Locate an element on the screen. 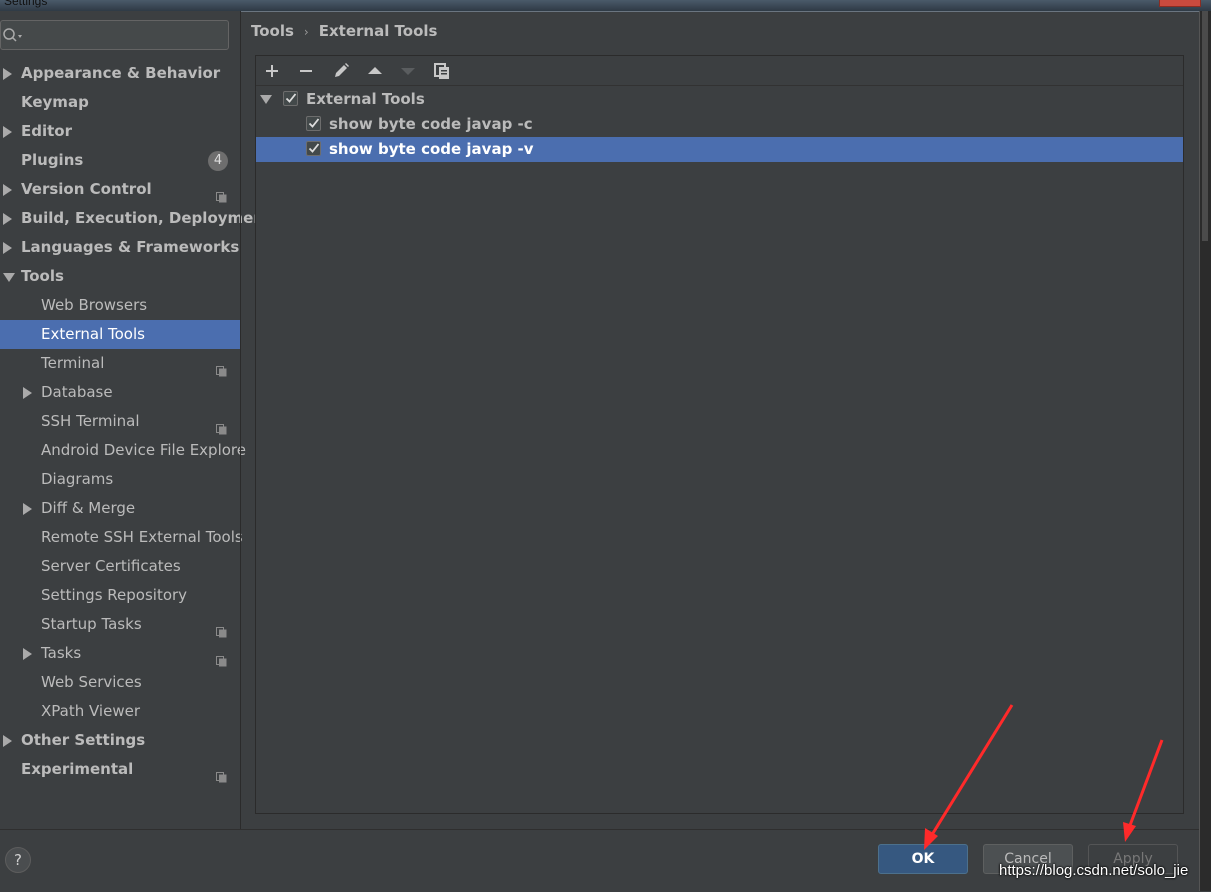 Image resolution: width=1211 pixels, height=892 pixels. sidebar-item-other-settings: Other Settings is located at coordinates (120, 740).